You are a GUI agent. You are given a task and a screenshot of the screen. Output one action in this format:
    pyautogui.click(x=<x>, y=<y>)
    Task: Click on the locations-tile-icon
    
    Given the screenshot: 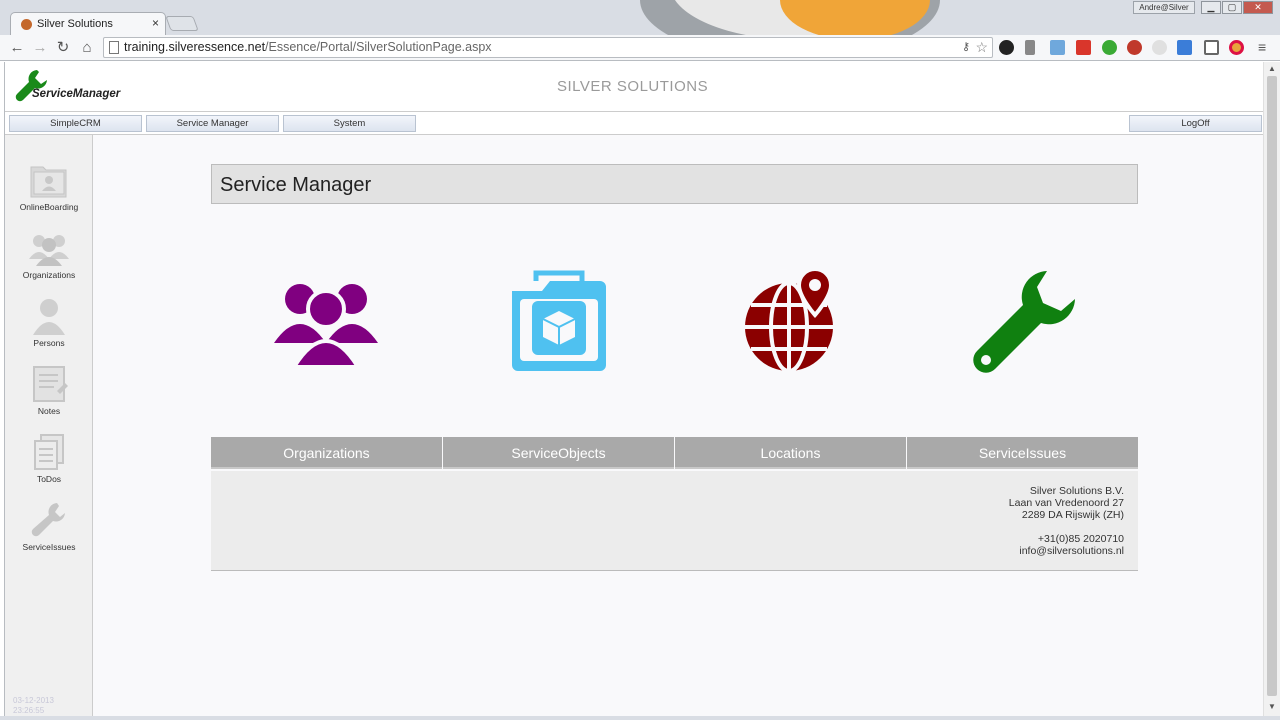 What is the action you would take?
    pyautogui.click(x=791, y=321)
    